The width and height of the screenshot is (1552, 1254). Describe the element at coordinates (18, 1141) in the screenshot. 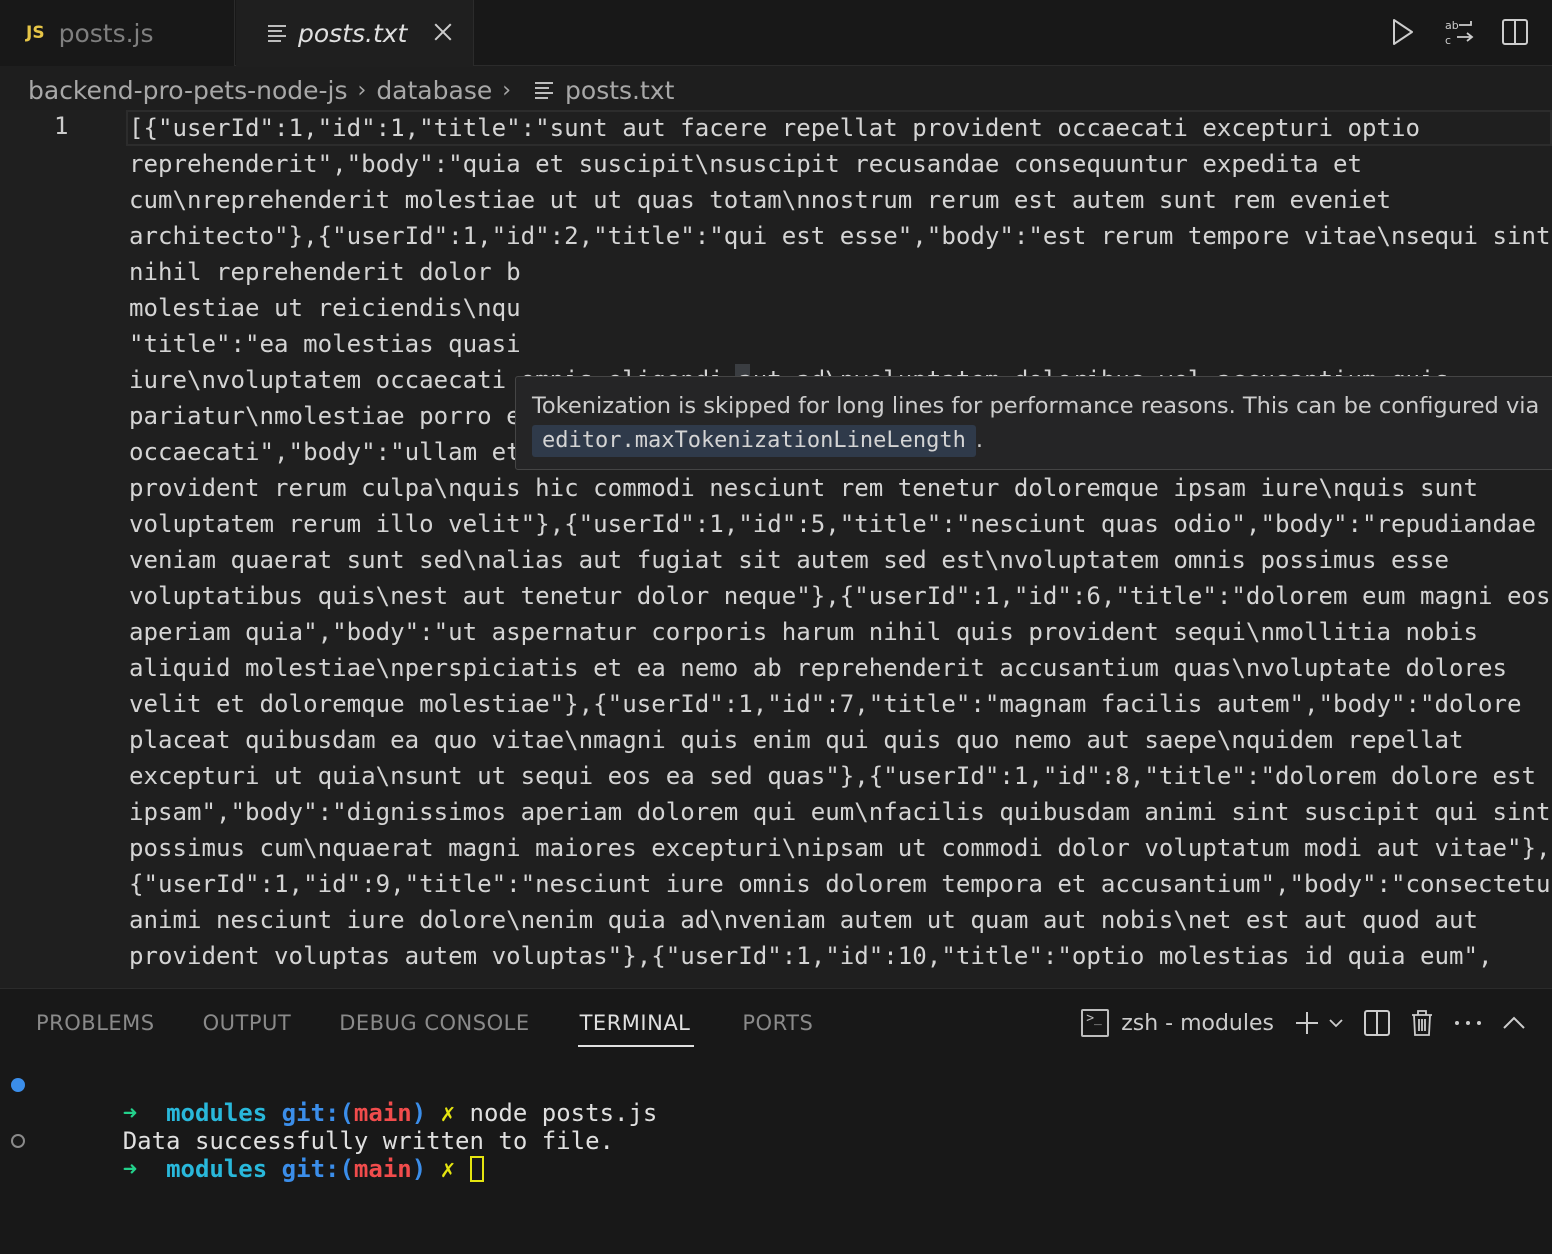

I see `command-pending-icon` at that location.